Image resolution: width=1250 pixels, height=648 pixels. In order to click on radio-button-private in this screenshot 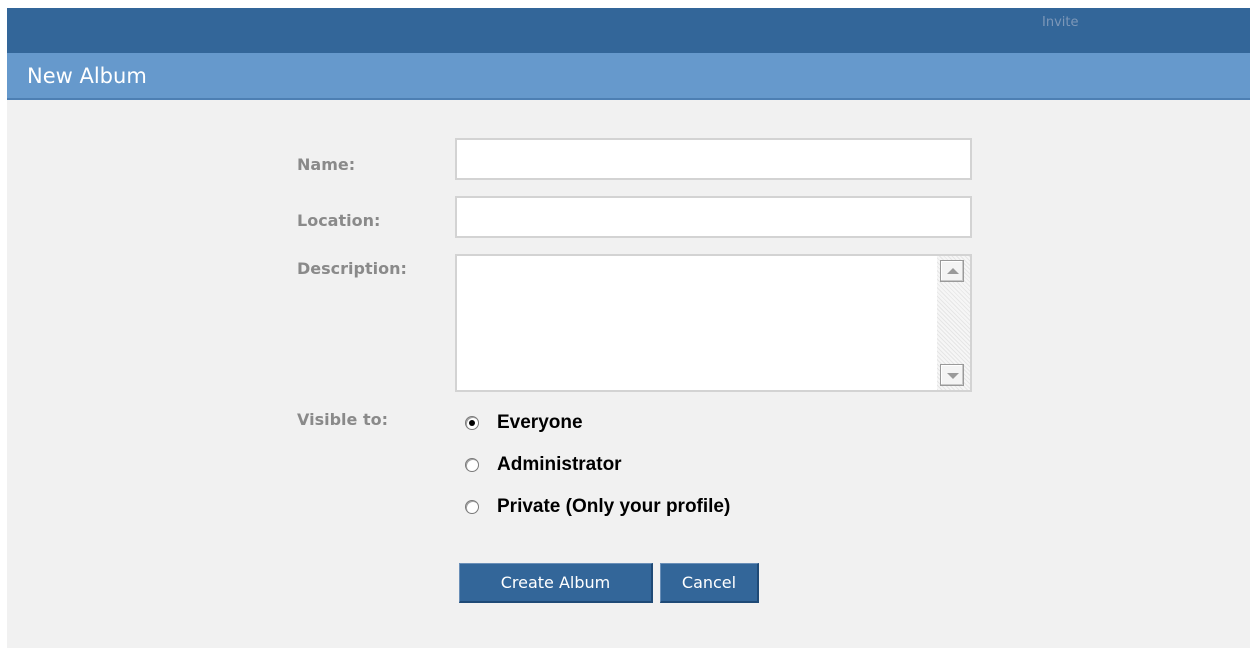, I will do `click(472, 507)`.